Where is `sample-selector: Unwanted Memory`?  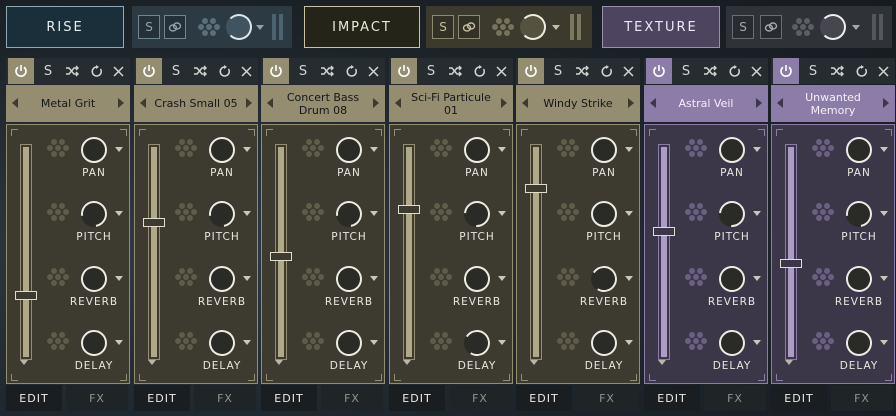 sample-selector: Unwanted Memory is located at coordinates (833, 103).